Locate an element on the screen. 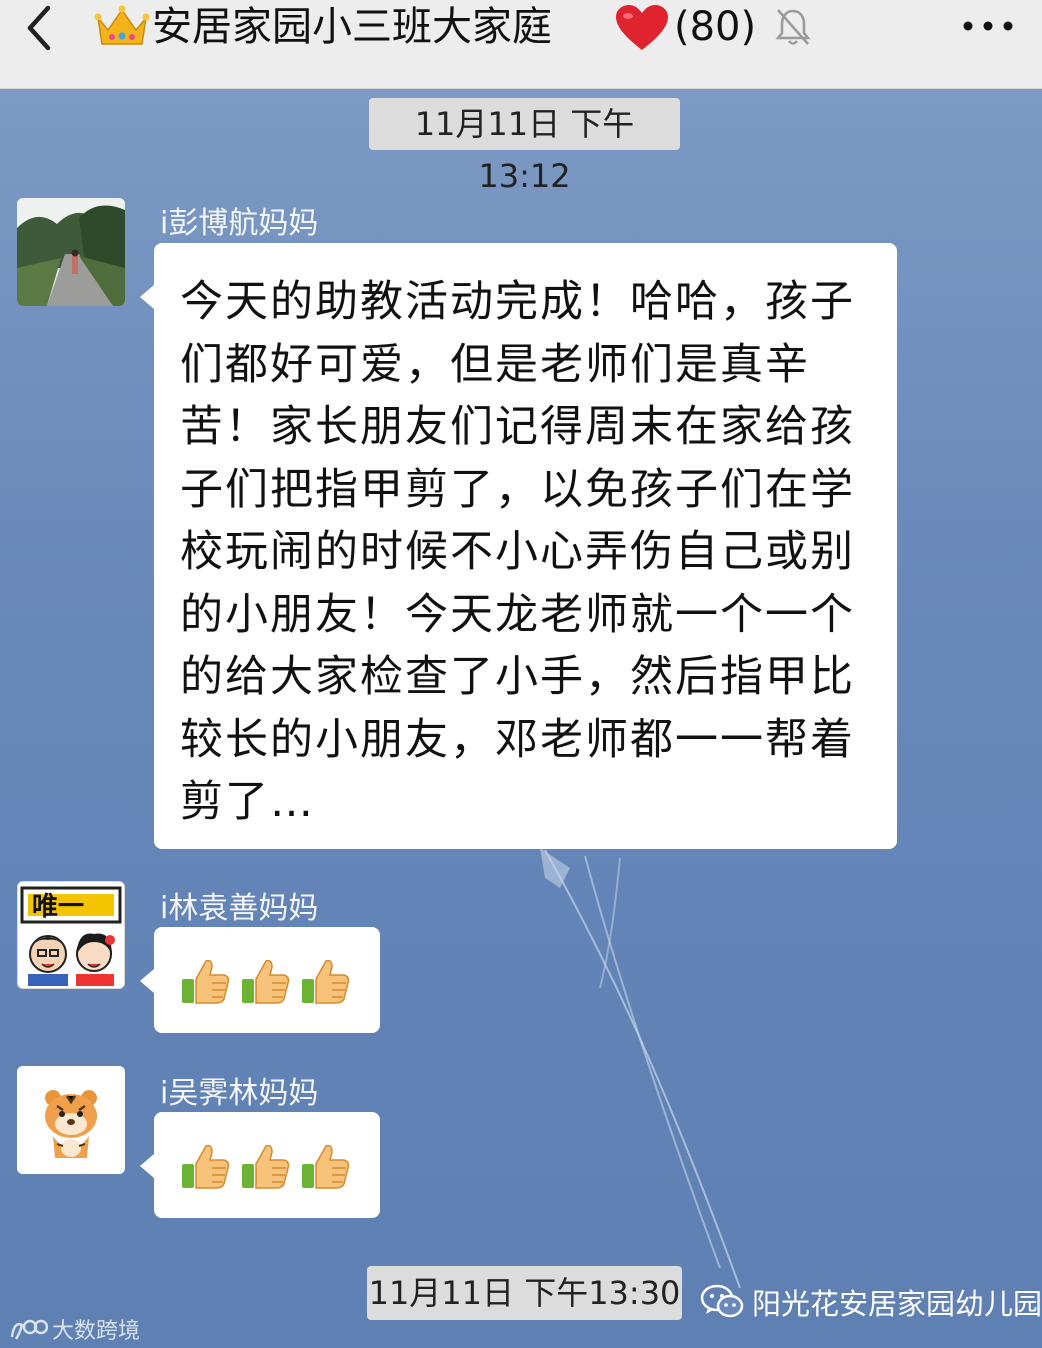  heart-icon is located at coordinates (642, 28).